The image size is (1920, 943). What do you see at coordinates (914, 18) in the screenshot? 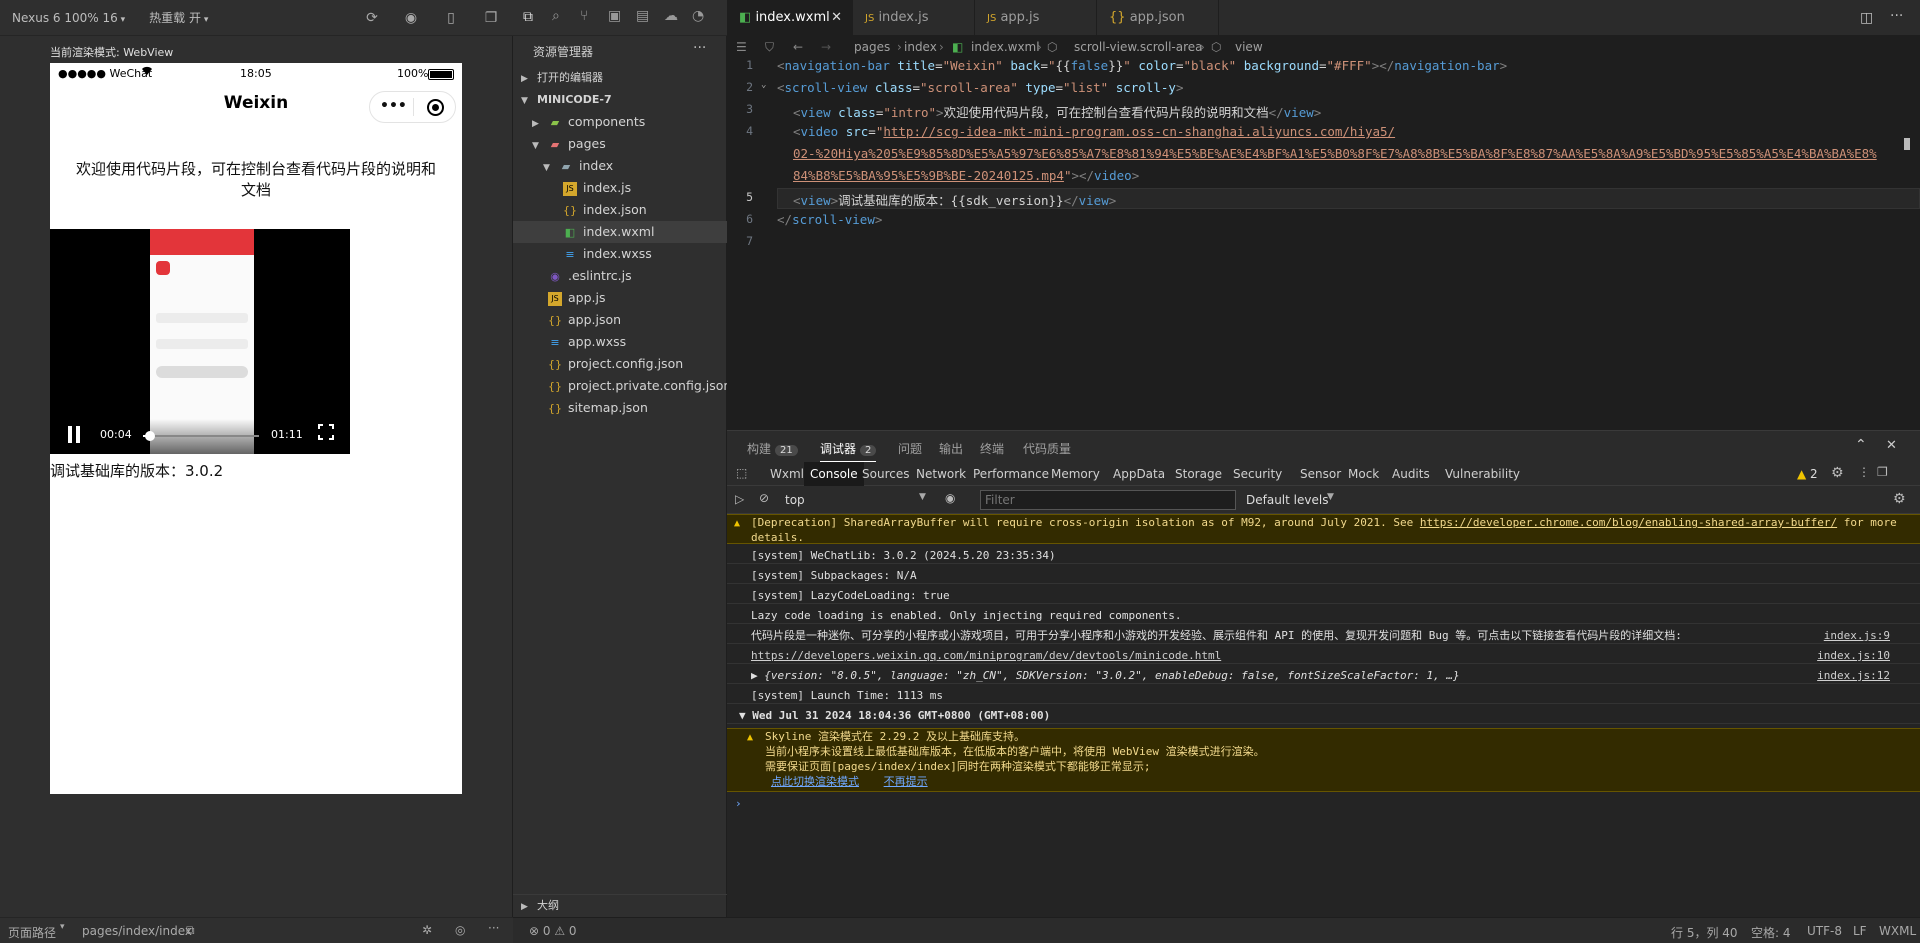
I see `tab-index-js: JS index.js` at bounding box center [914, 18].